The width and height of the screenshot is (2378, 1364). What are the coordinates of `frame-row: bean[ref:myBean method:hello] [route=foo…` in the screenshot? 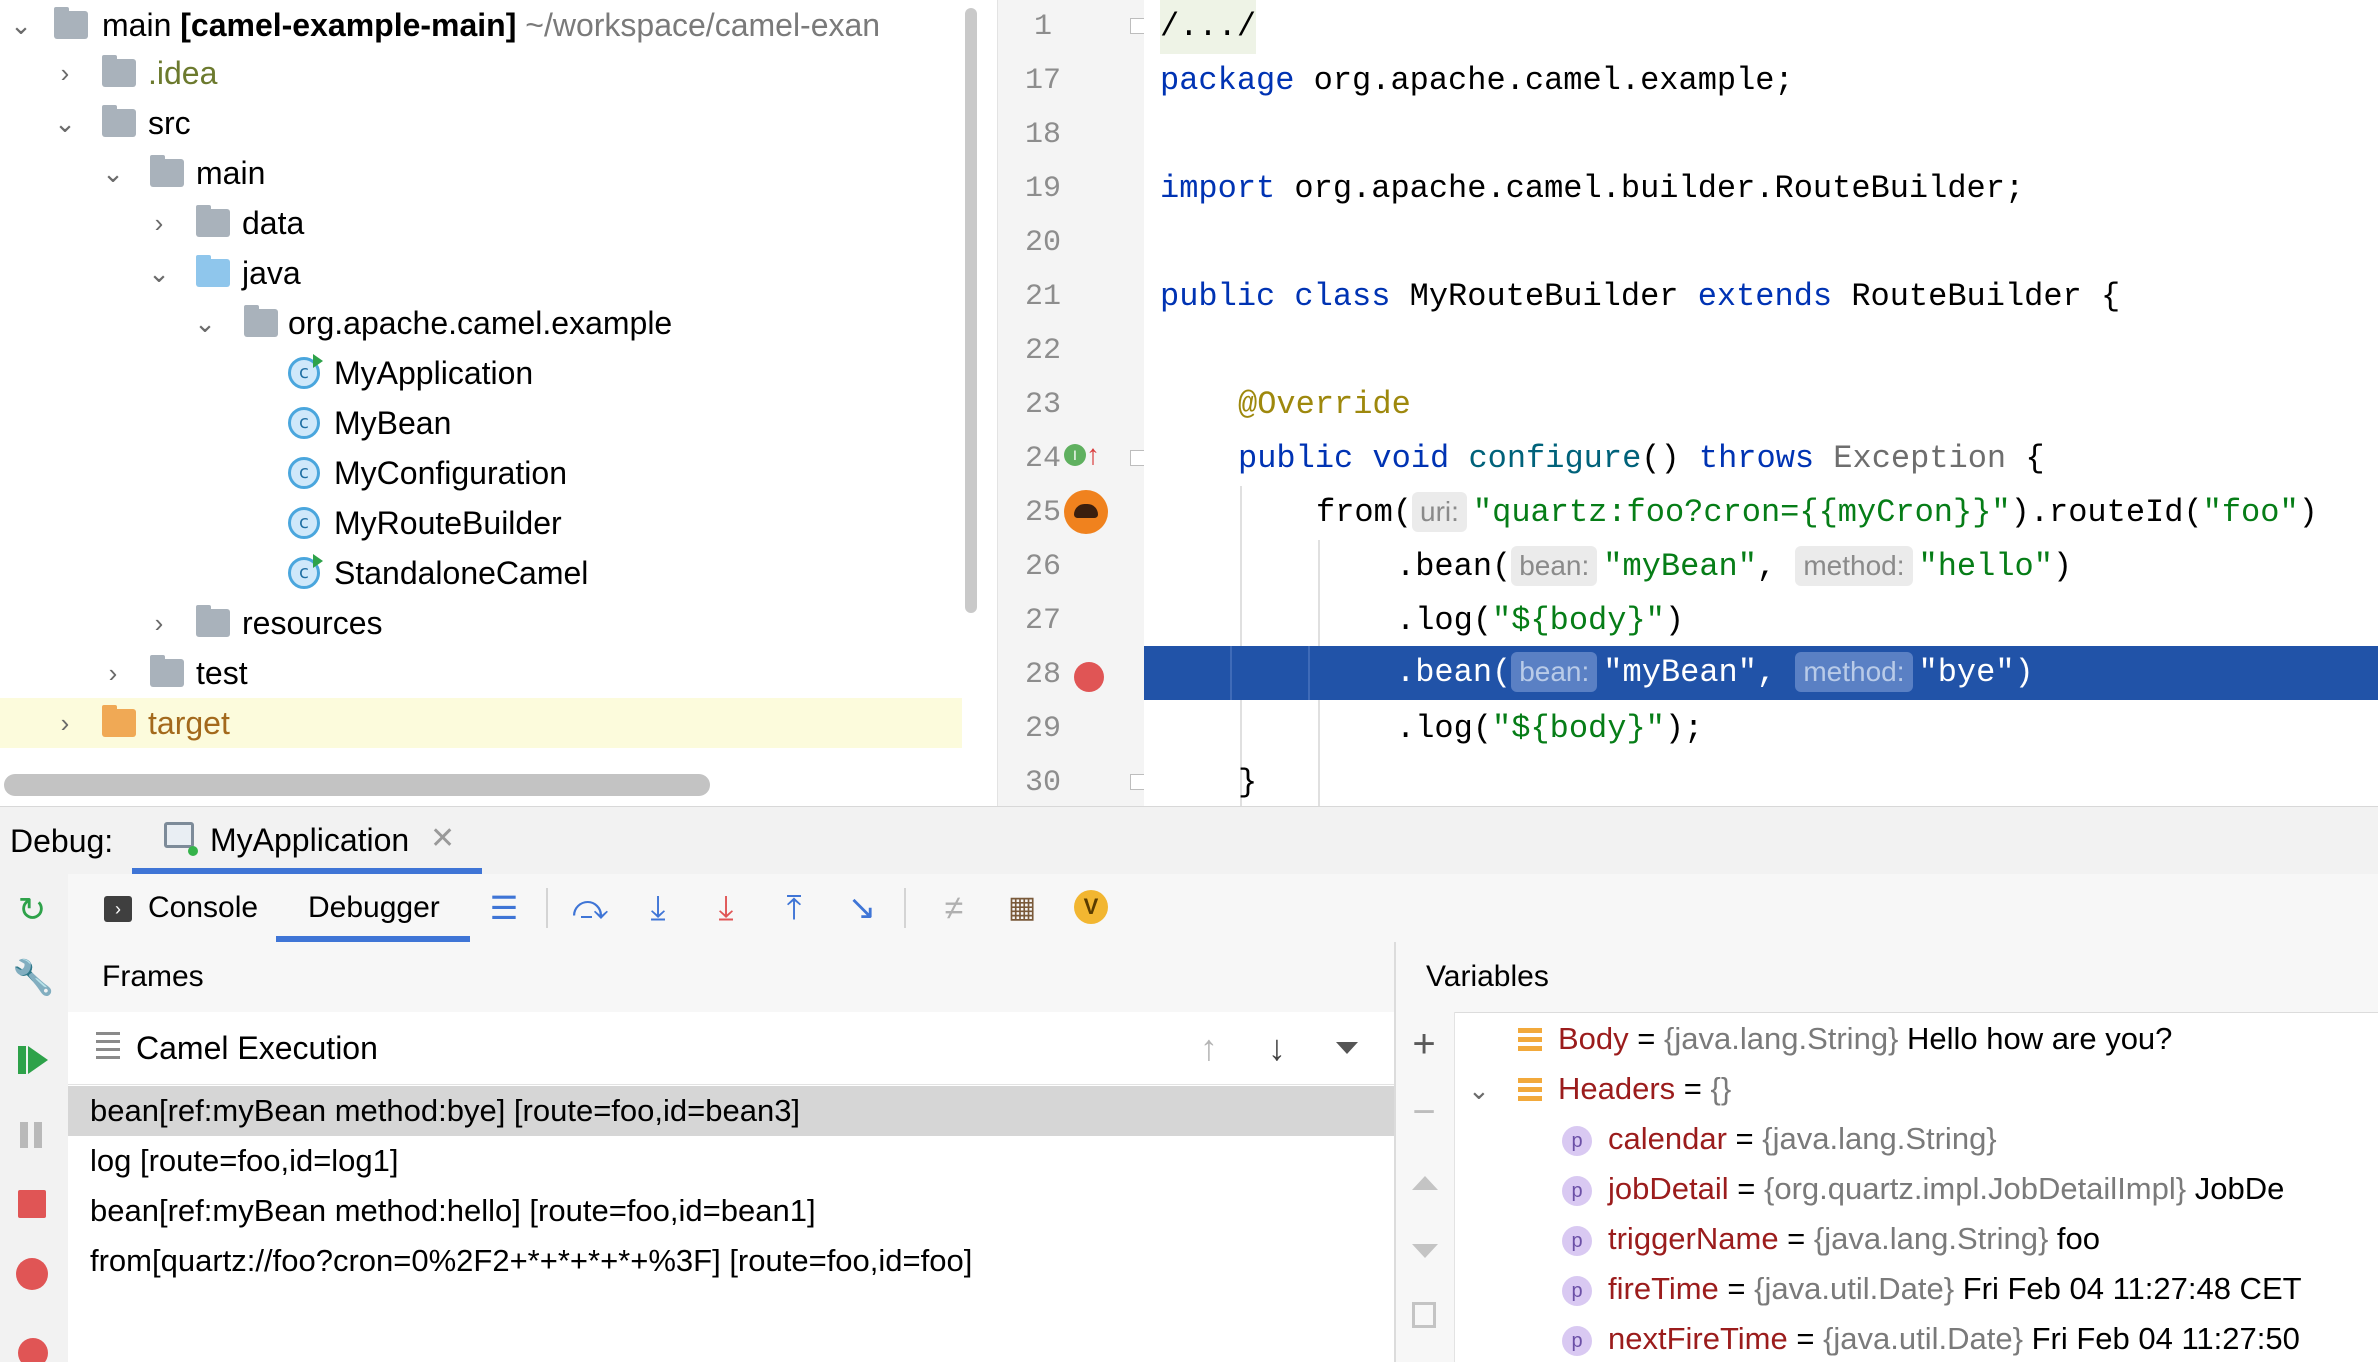 It's located at (731, 1211).